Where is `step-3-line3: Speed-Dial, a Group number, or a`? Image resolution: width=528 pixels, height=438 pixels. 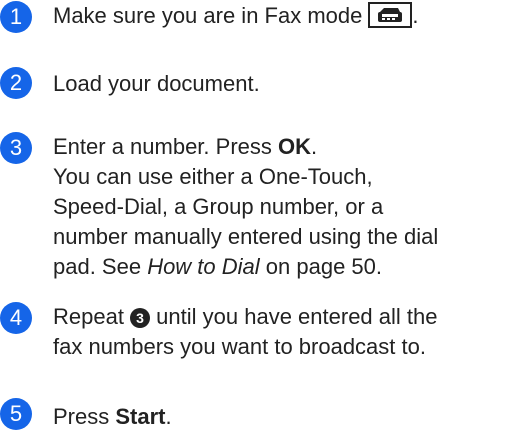
step-3-line3: Speed-Dial, a Group number, or a is located at coordinates (218, 206).